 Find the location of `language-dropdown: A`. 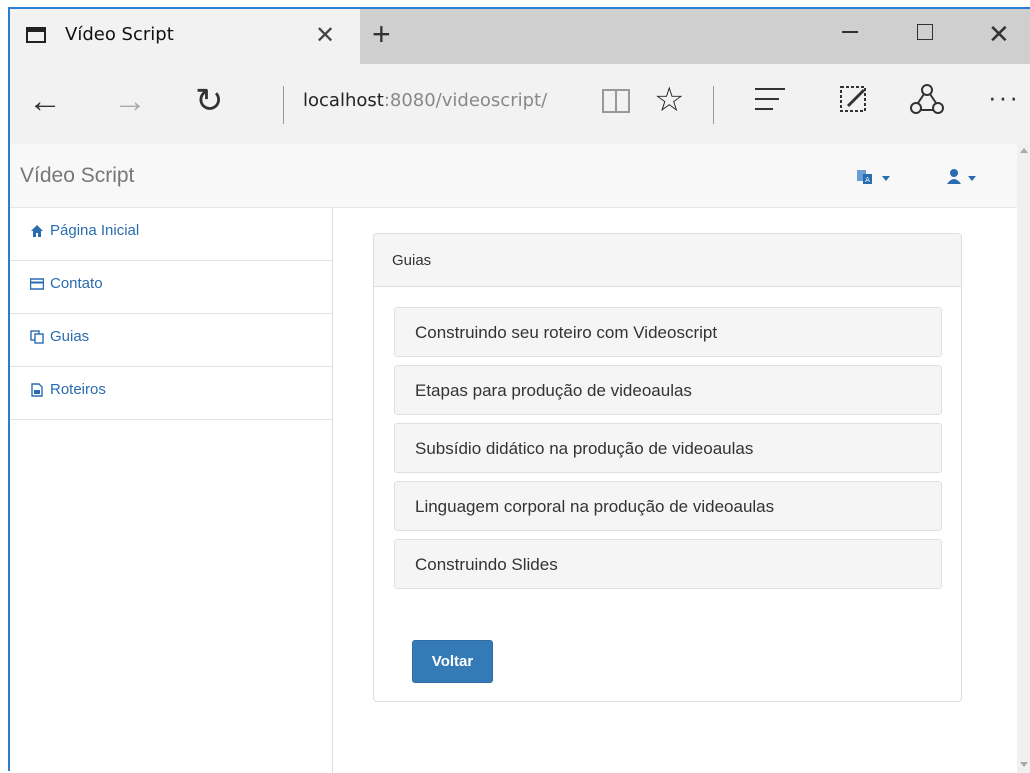

language-dropdown: A is located at coordinates (879, 178).